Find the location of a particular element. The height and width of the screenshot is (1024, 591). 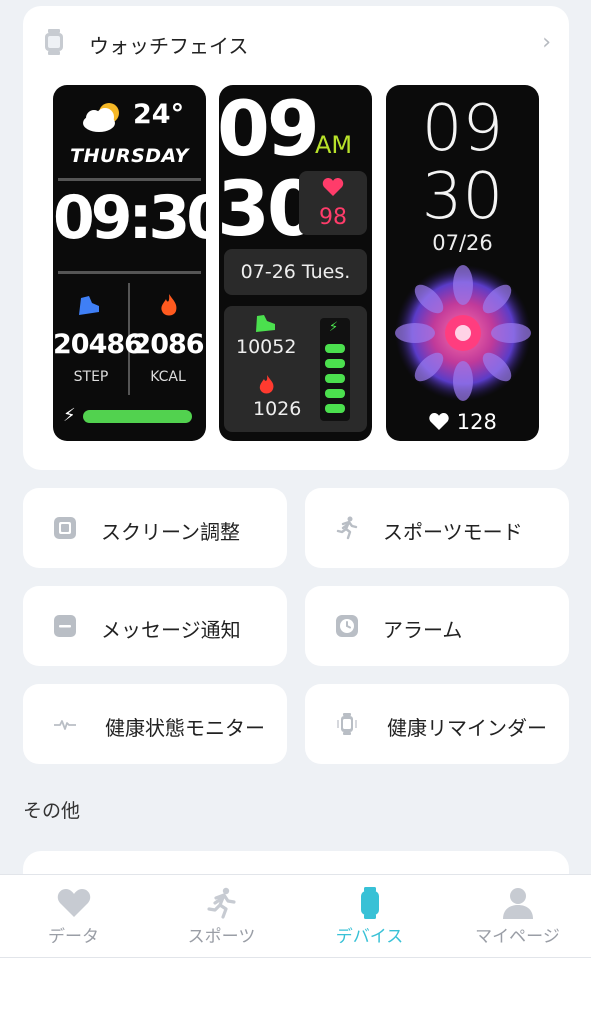

bottom-nav: データ スポーツ デバイス マイページ is located at coordinates (295, 916).